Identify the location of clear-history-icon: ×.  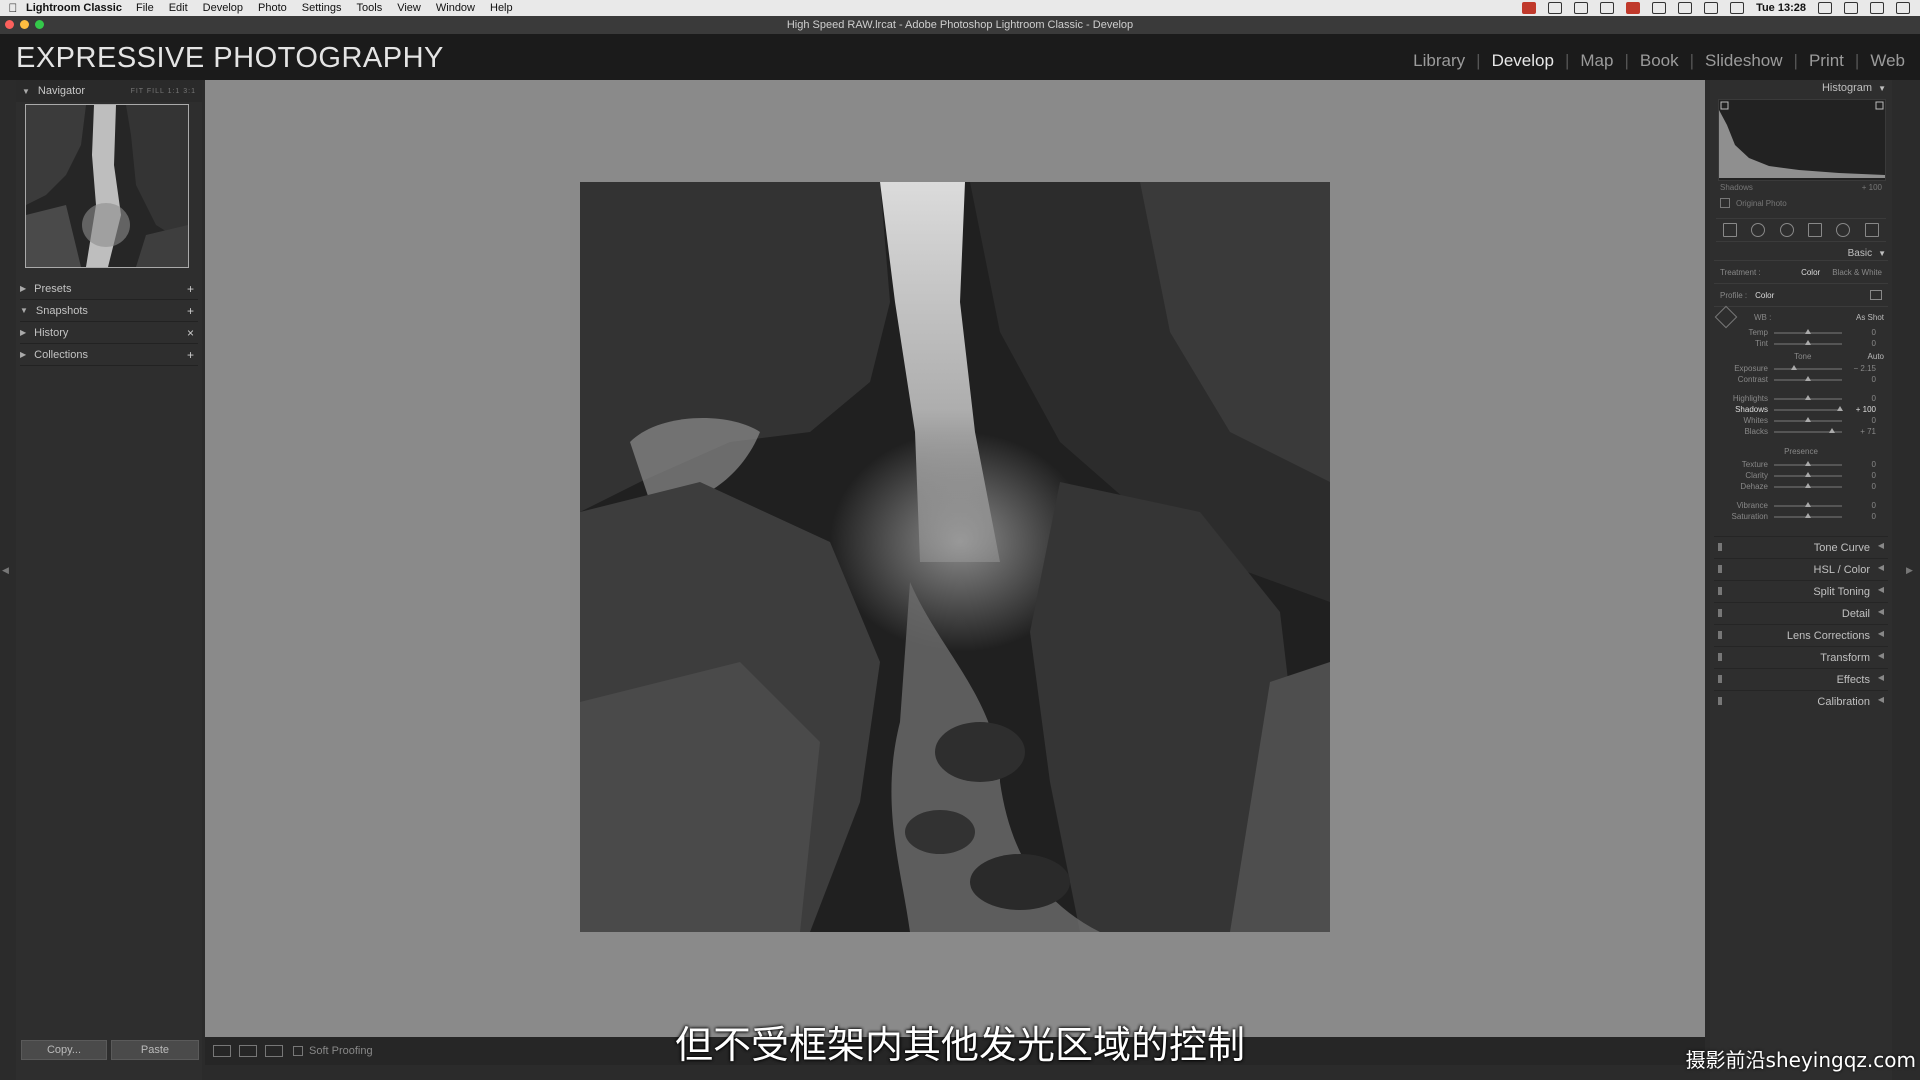
(190, 333).